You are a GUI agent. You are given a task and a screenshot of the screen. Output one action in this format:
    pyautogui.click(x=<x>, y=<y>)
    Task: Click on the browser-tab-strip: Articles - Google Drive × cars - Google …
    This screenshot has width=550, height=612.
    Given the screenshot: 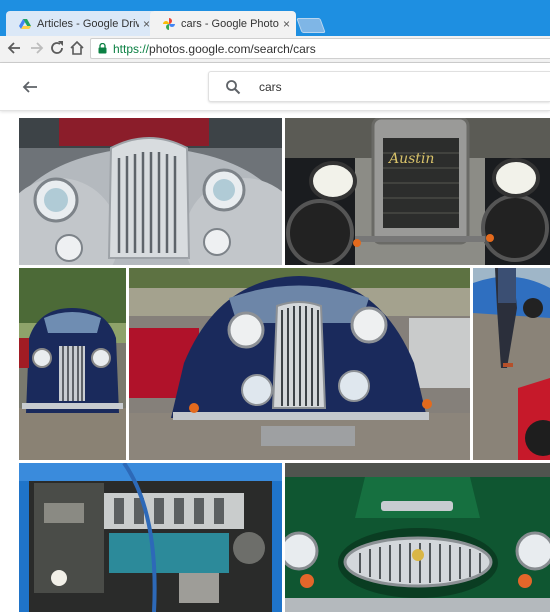 What is the action you would take?
    pyautogui.click(x=275, y=18)
    